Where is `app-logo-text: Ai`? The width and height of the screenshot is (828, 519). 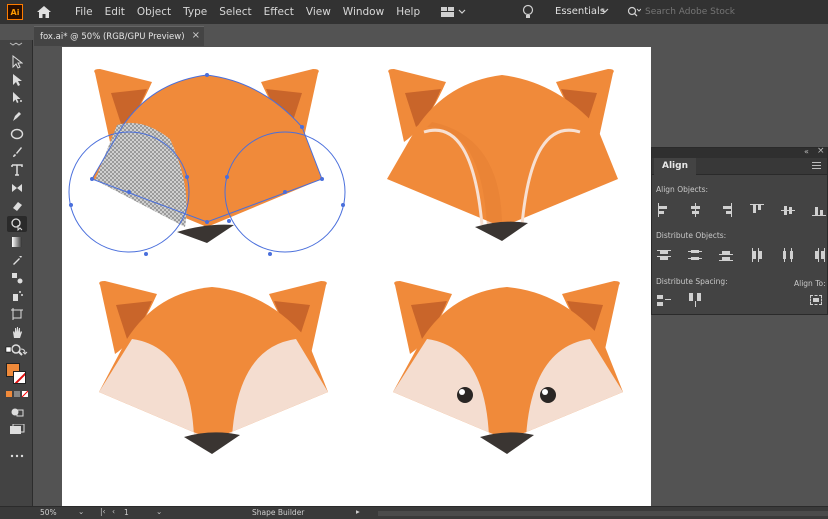
app-logo-text: Ai is located at coordinates (15, 12).